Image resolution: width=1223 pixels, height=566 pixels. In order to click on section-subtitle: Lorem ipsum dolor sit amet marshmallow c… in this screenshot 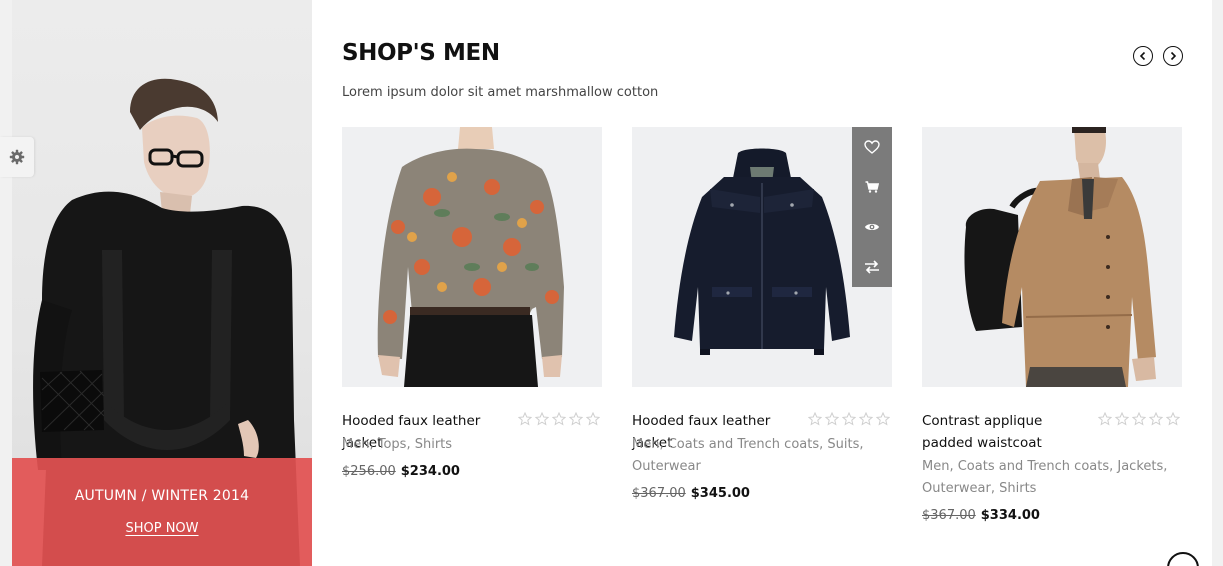, I will do `click(500, 92)`.